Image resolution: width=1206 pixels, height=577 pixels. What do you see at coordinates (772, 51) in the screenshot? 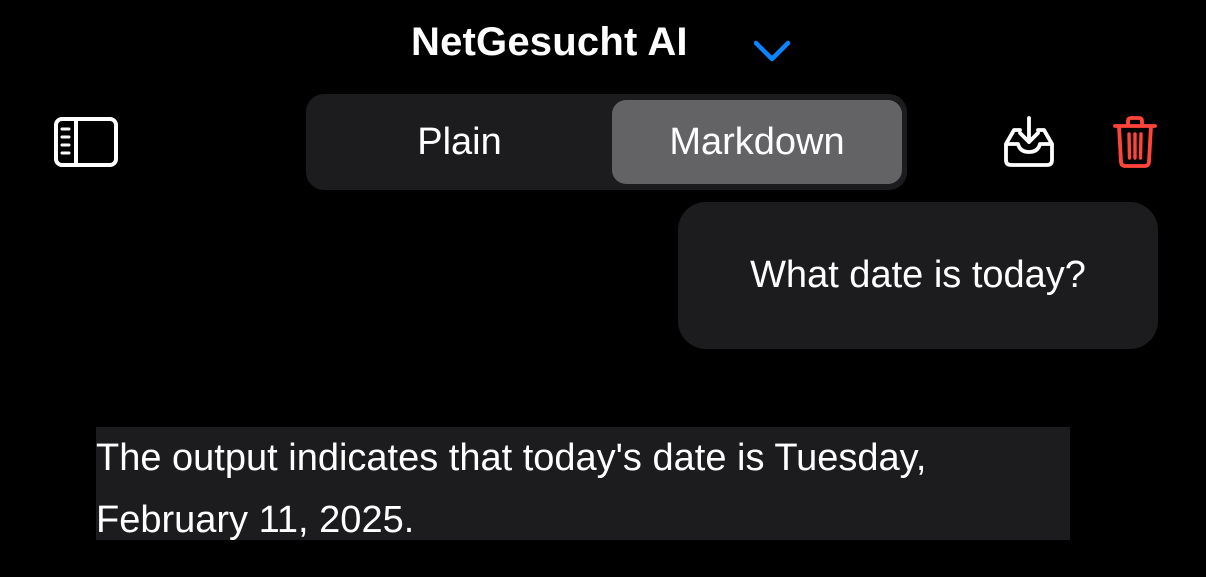
I see `chevron-down-icon` at bounding box center [772, 51].